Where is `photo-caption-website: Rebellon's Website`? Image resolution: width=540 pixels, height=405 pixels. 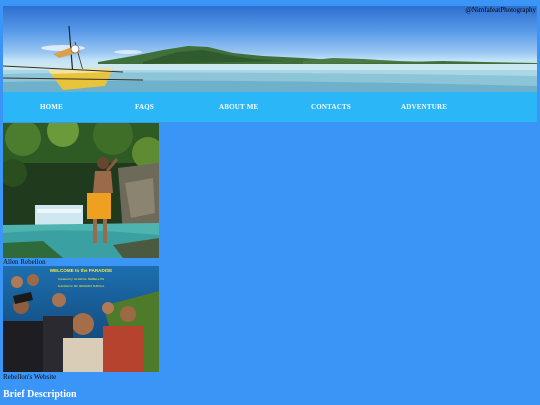
photo-caption-website: Rebellon's Website is located at coordinates (30, 377).